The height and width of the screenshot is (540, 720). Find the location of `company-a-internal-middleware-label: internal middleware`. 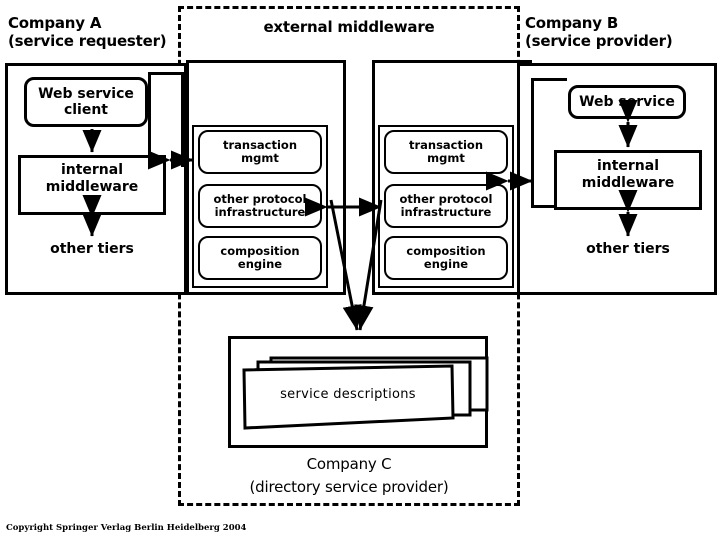

company-a-internal-middleware-label: internal middleware is located at coordinates (92, 178).